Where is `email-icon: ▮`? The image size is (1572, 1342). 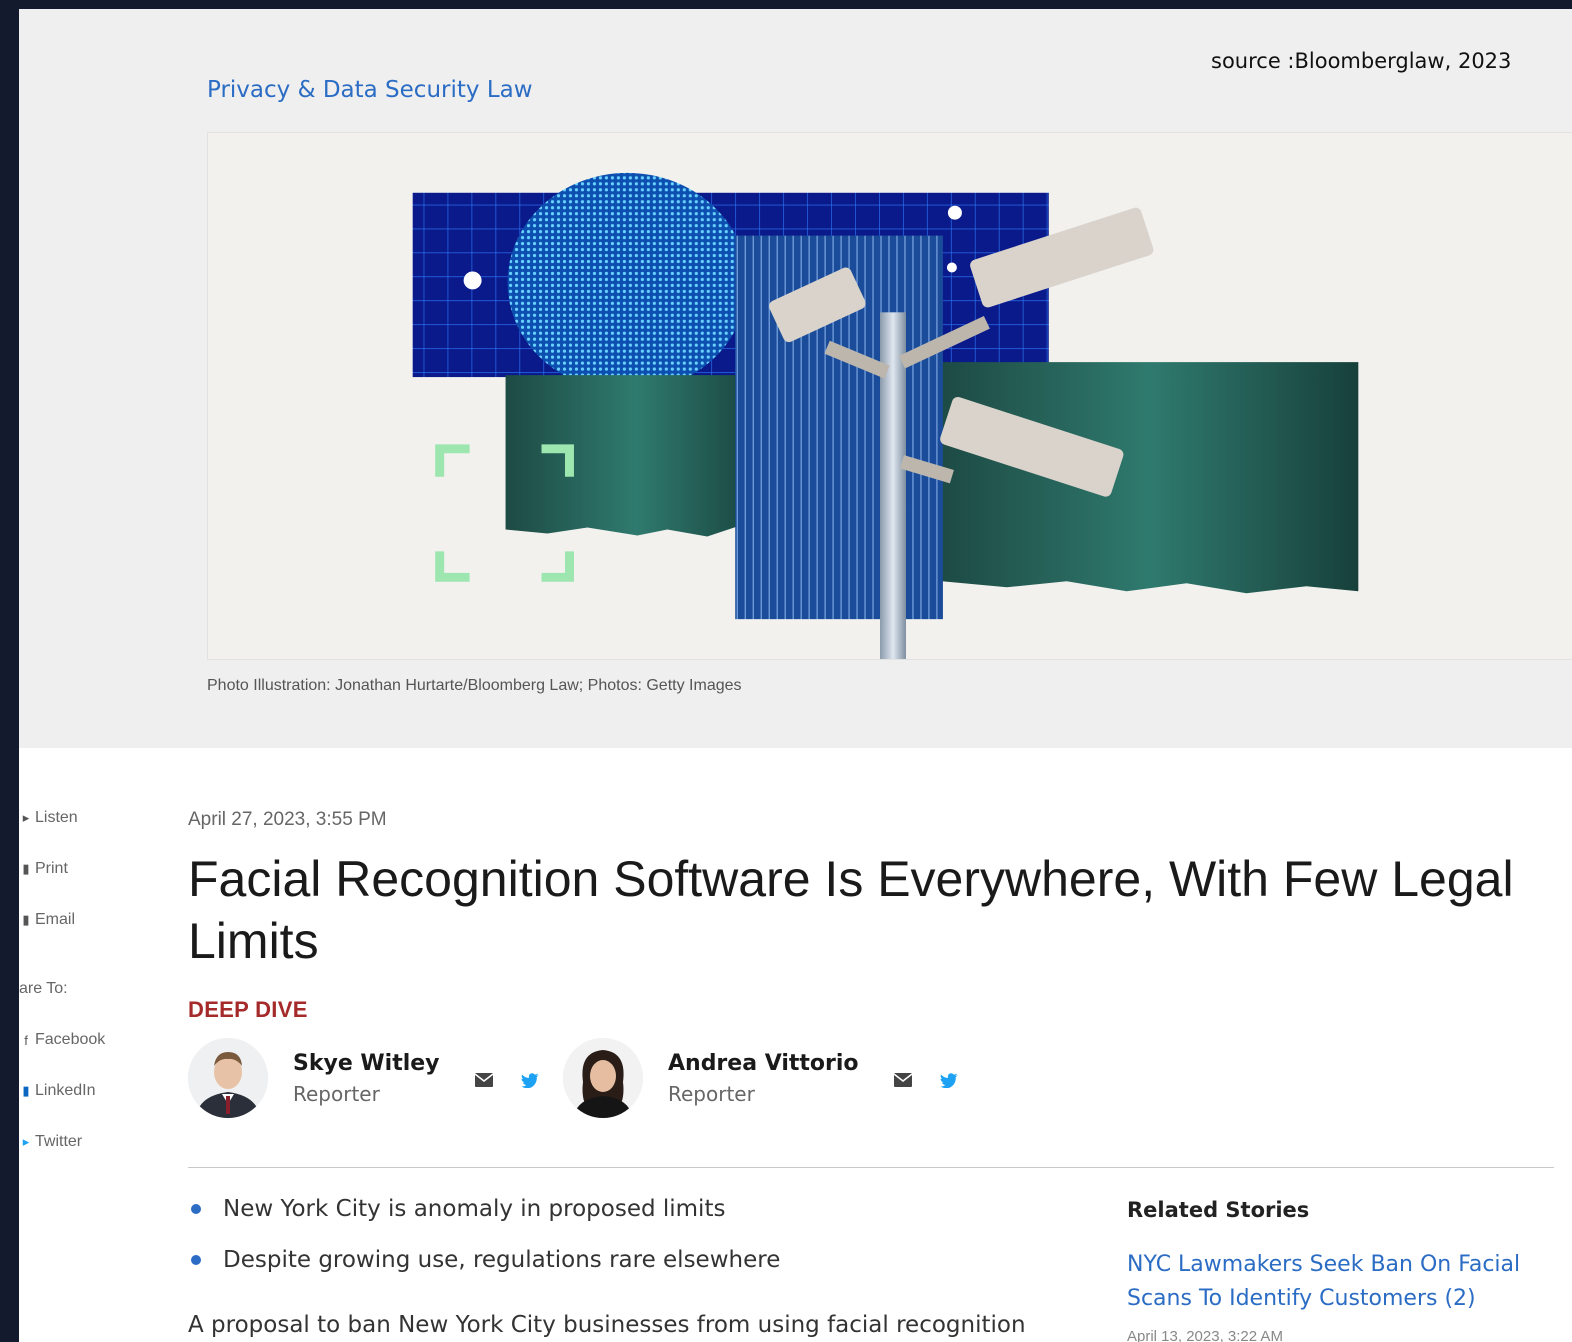 email-icon: ▮ is located at coordinates (26, 919).